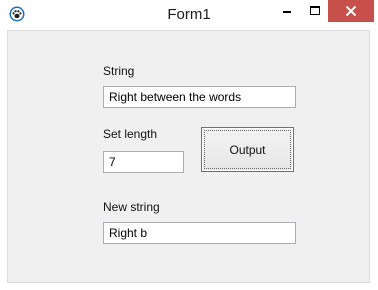 The width and height of the screenshot is (378, 290). I want to click on string-input: Right between the words, so click(199, 97).